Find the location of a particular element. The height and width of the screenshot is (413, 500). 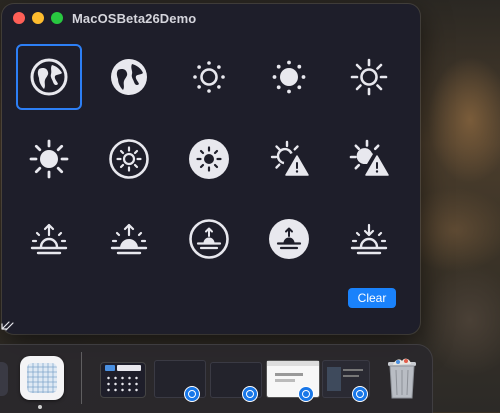

symbol-cell-sunrise-circle is located at coordinates (209, 239).